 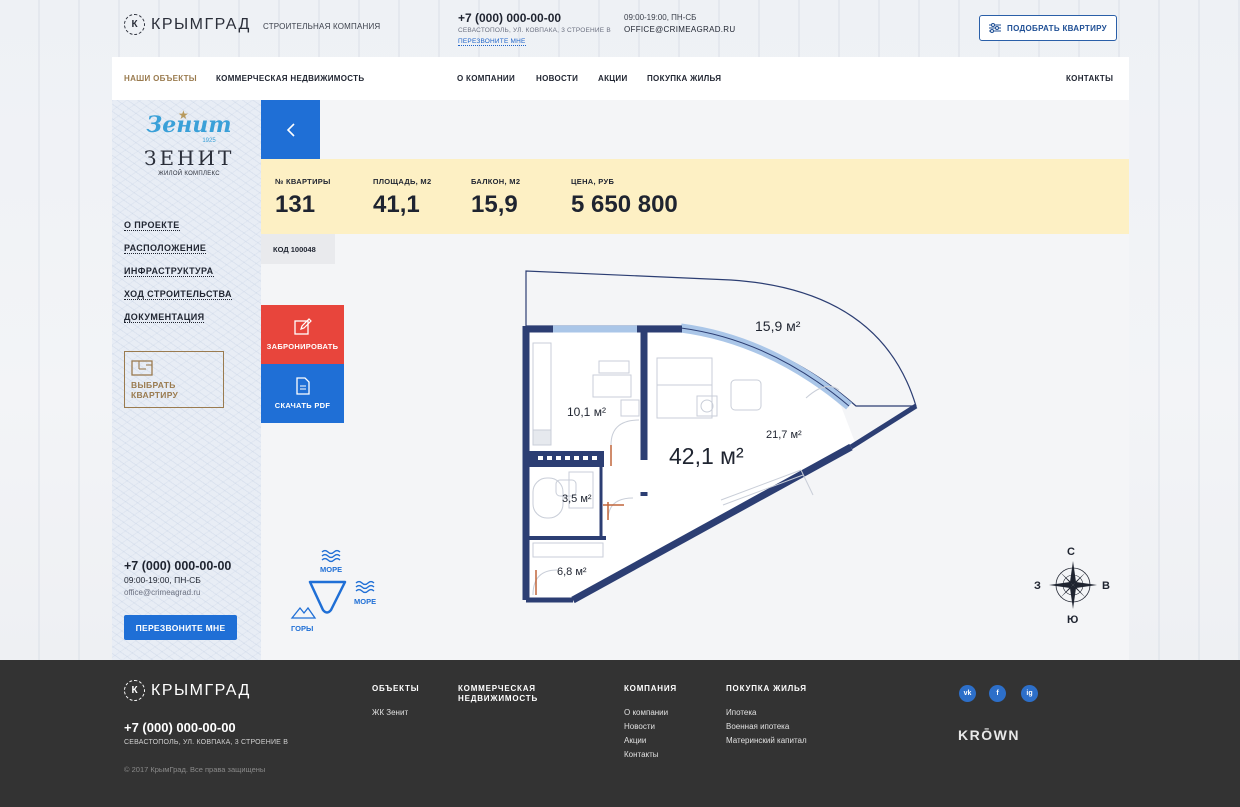 I want to click on room-area-hall: 6,8 м², so click(x=572, y=572).